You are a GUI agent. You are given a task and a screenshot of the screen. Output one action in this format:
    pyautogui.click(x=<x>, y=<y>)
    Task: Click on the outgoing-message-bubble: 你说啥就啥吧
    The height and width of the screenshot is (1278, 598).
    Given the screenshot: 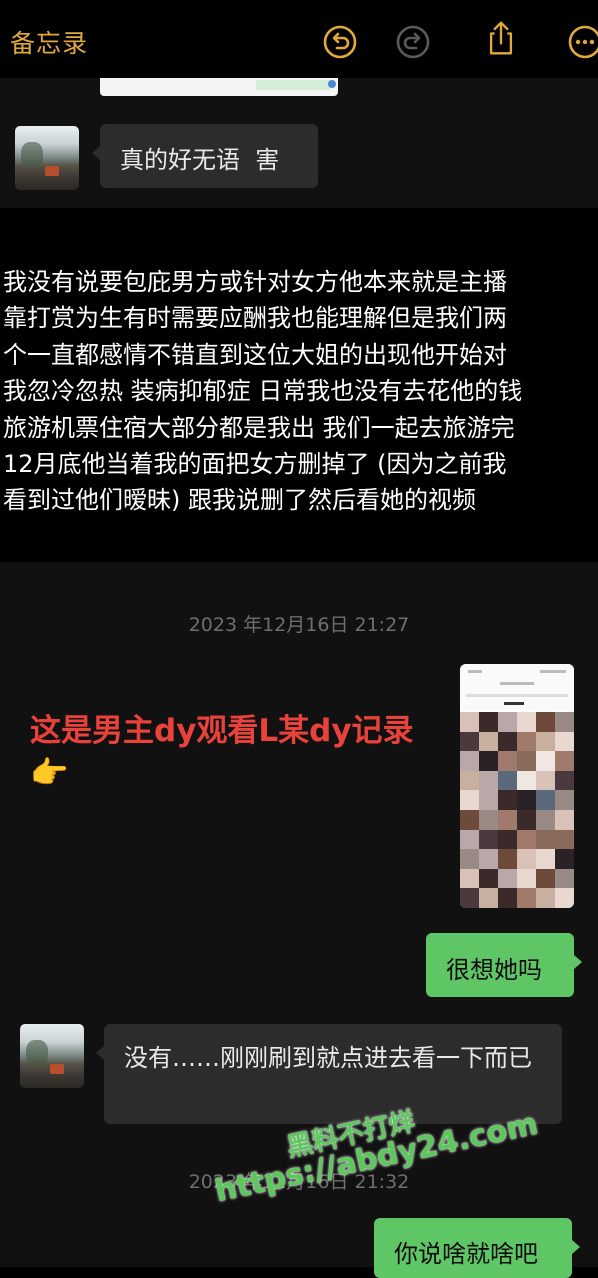 What is the action you would take?
    pyautogui.click(x=477, y=1248)
    